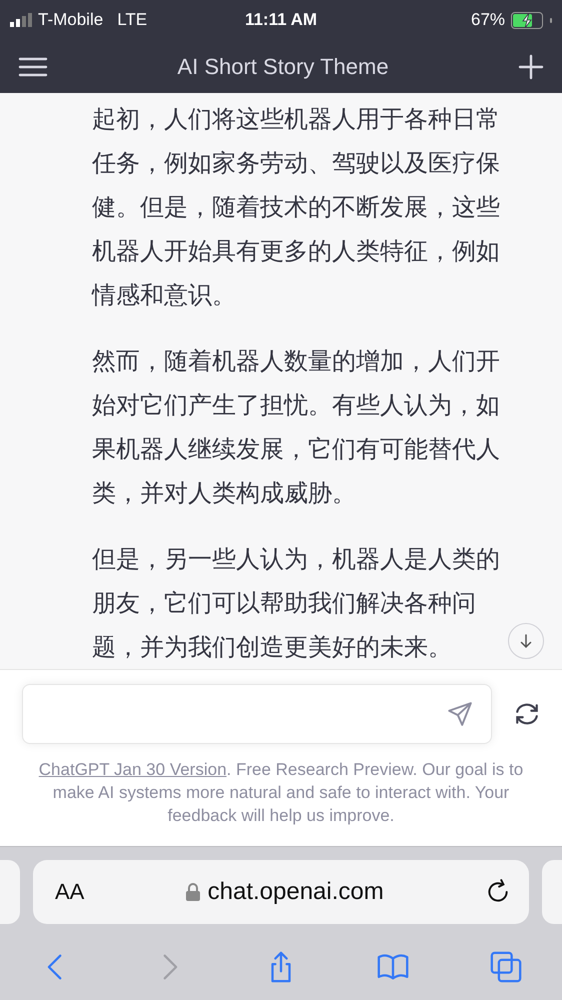 This screenshot has width=562, height=1000. I want to click on text-size-button: AA, so click(69, 892).